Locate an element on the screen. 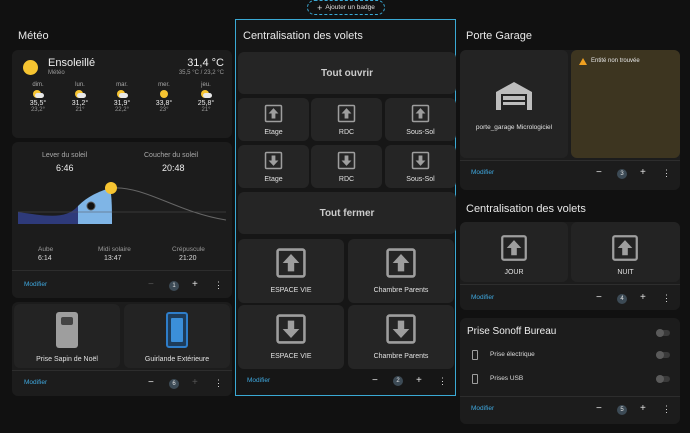 The width and height of the screenshot is (690, 433). forecast-day-label: mar. is located at coordinates (122, 85).